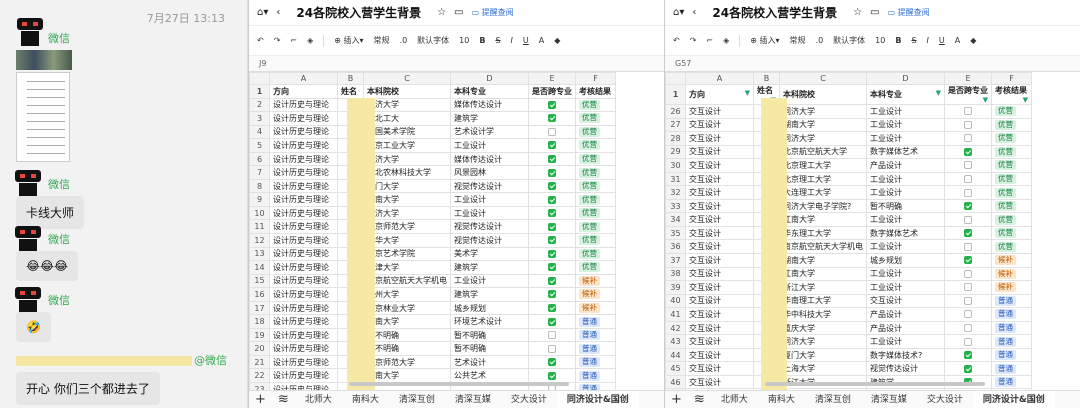  I want to click on redo-icon: ↷, so click(277, 40).